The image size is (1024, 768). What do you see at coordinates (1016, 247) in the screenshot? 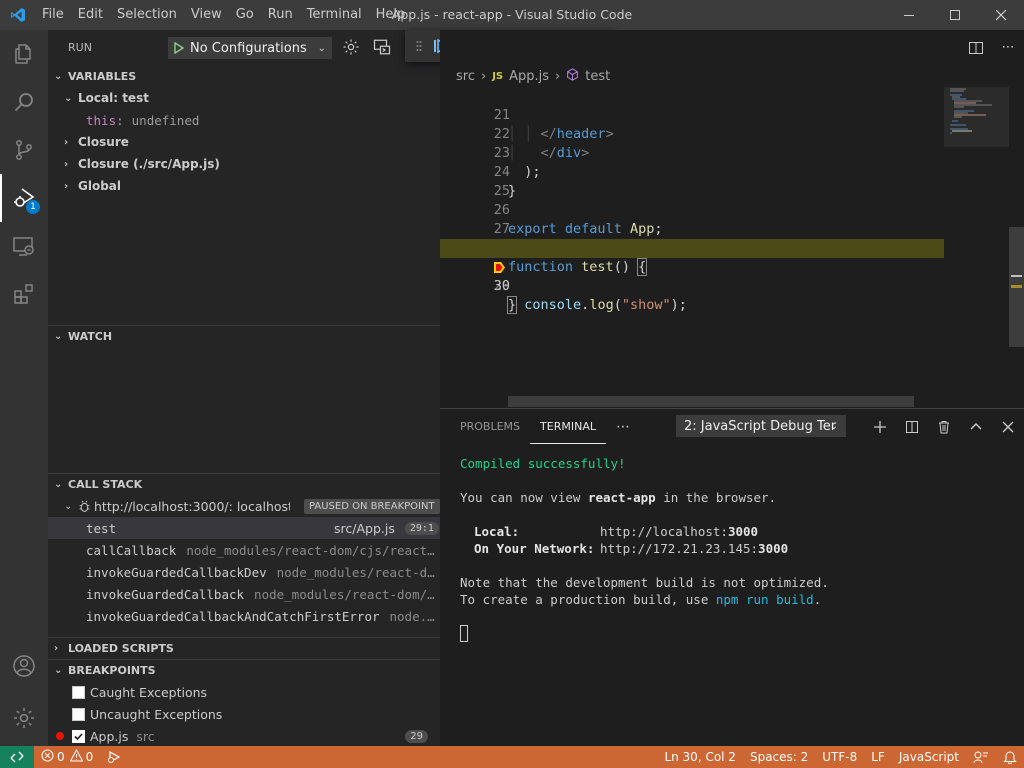
I see `editor-scrollbar` at bounding box center [1016, 247].